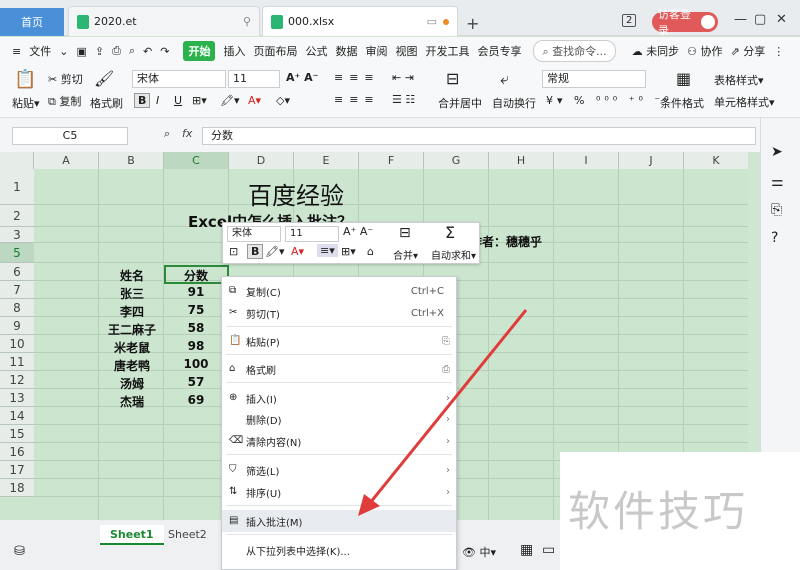  What do you see at coordinates (275, 51) in the screenshot?
I see `menu-page-layout: 页面布局` at bounding box center [275, 51].